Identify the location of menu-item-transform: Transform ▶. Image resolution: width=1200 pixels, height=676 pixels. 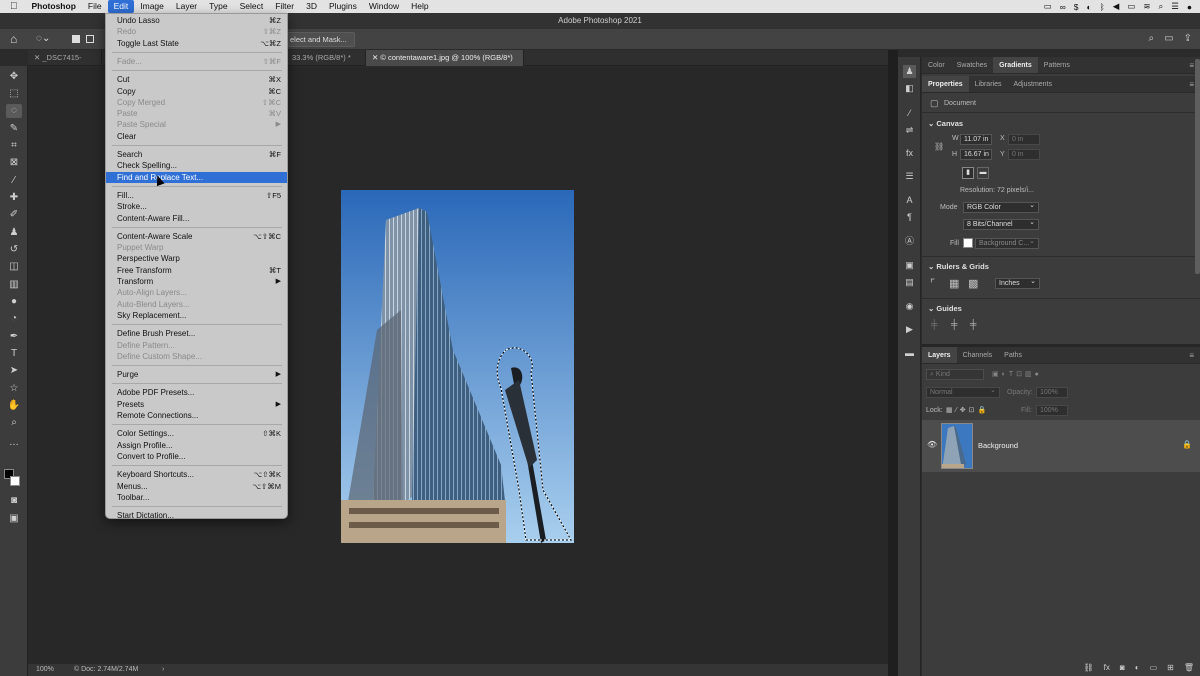
(196, 281).